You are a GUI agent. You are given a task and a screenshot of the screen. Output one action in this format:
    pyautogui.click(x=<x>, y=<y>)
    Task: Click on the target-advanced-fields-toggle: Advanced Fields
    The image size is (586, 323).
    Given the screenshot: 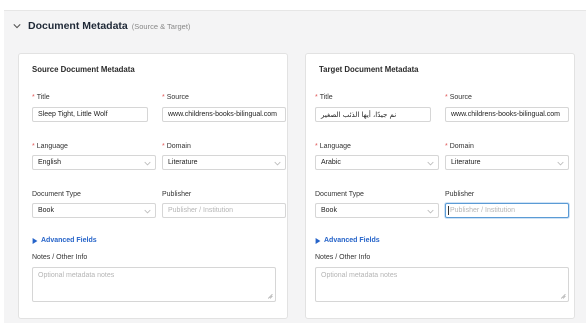 What is the action you would take?
    pyautogui.click(x=347, y=240)
    